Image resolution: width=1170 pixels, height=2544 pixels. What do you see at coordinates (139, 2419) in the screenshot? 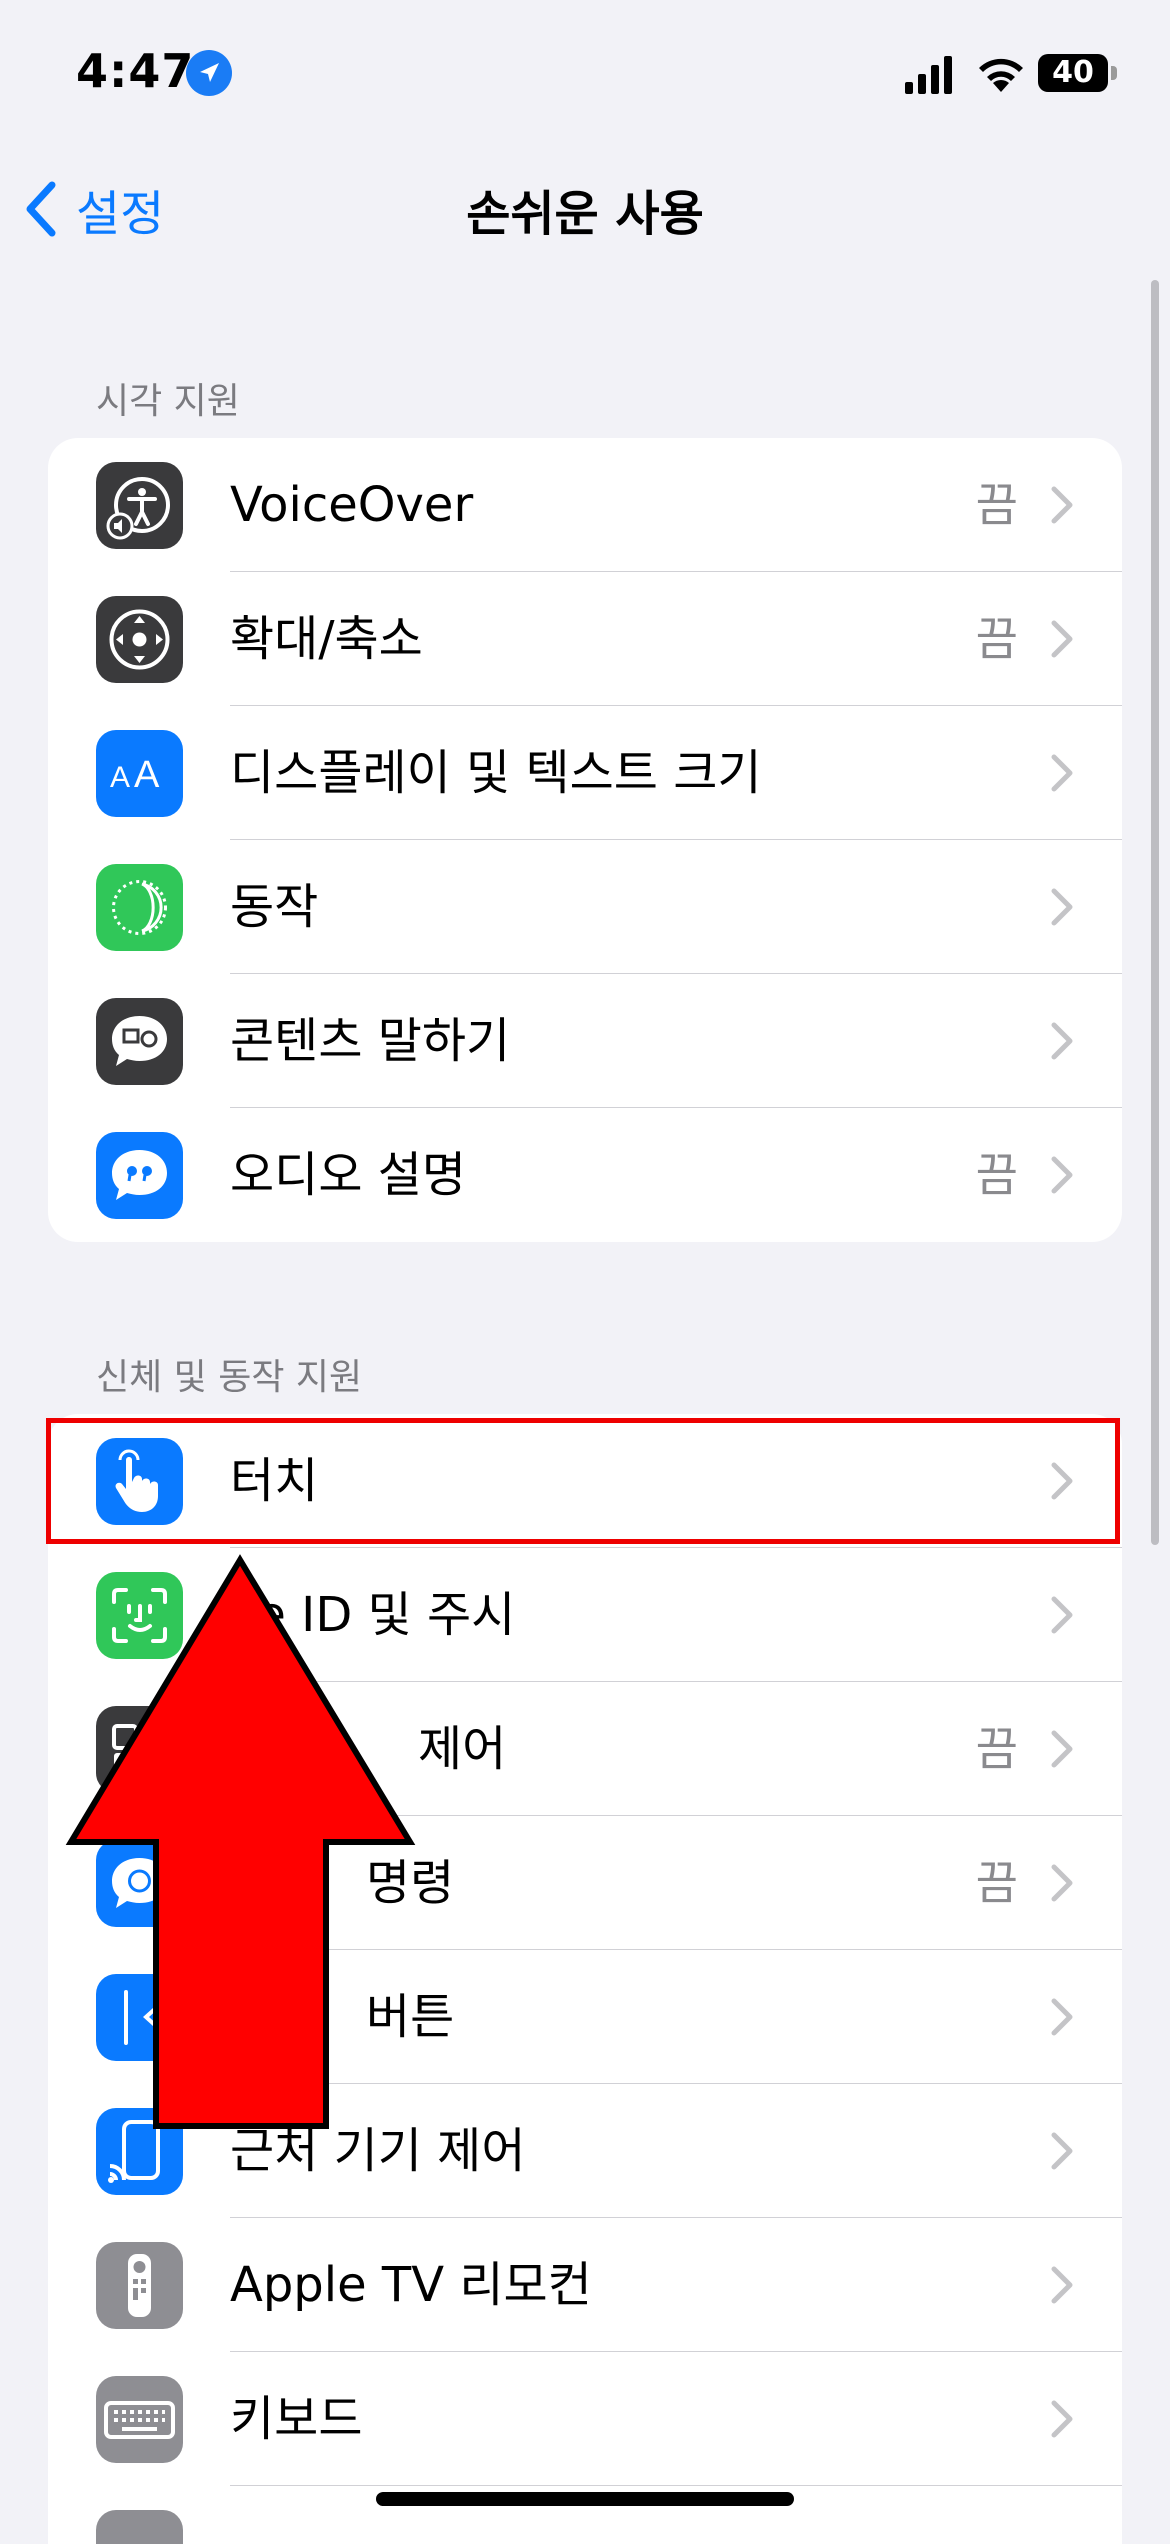
I see `keyboard-icon` at bounding box center [139, 2419].